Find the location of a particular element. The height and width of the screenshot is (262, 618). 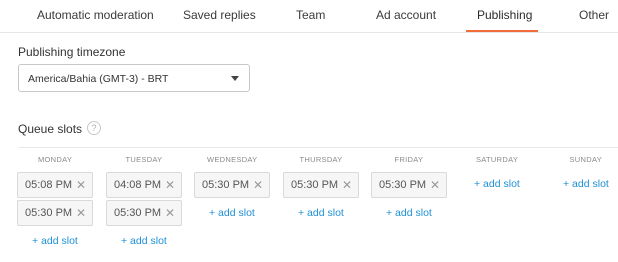

queue-slot-monday: 05:08 PM ✕ is located at coordinates (55, 185).